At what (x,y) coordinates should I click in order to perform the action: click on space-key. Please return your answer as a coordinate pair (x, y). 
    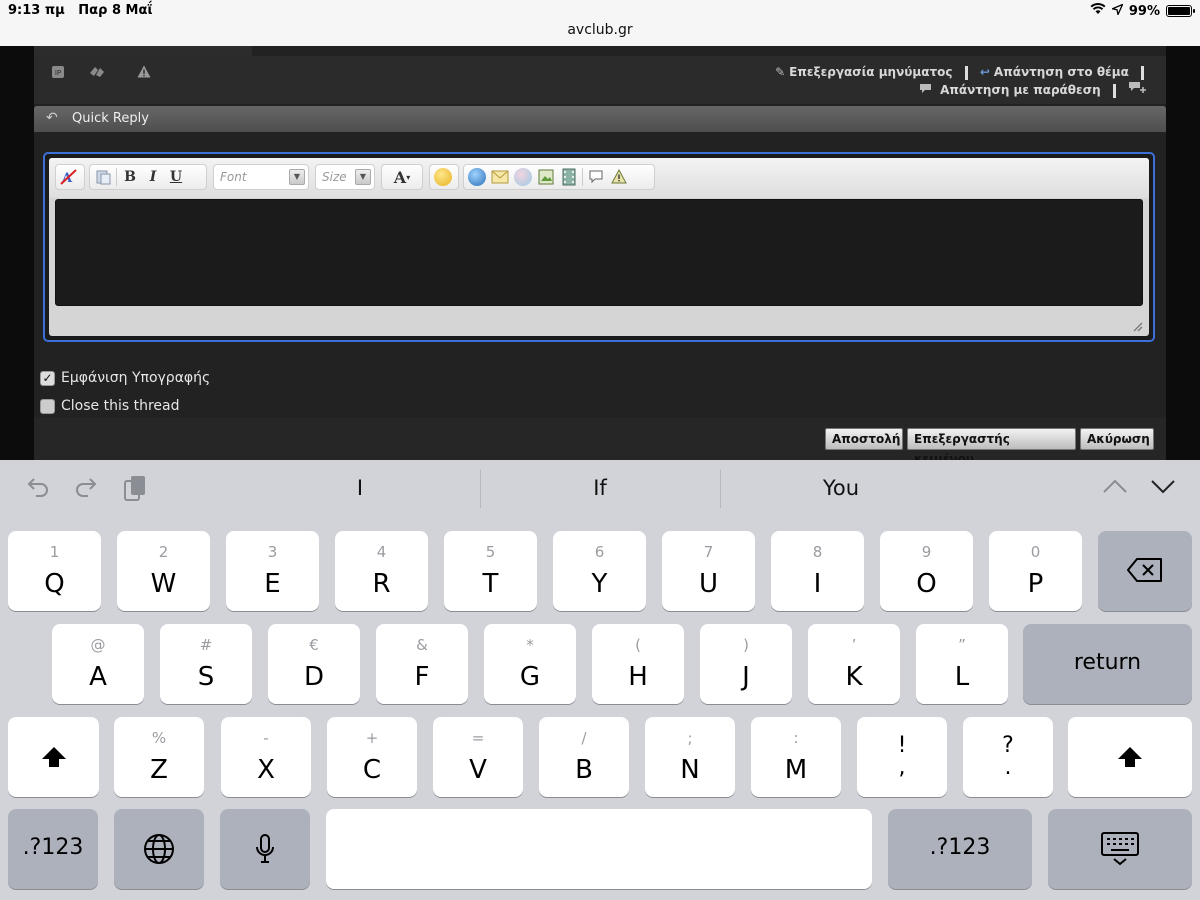
    Looking at the image, I should click on (599, 849).